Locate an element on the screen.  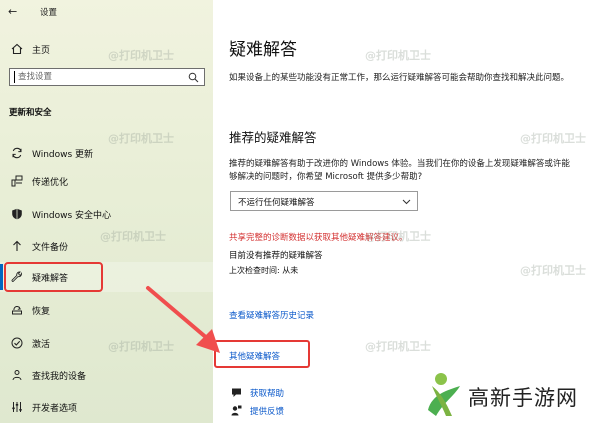
sidebar-item-label: 恢复 is located at coordinates (41, 312).